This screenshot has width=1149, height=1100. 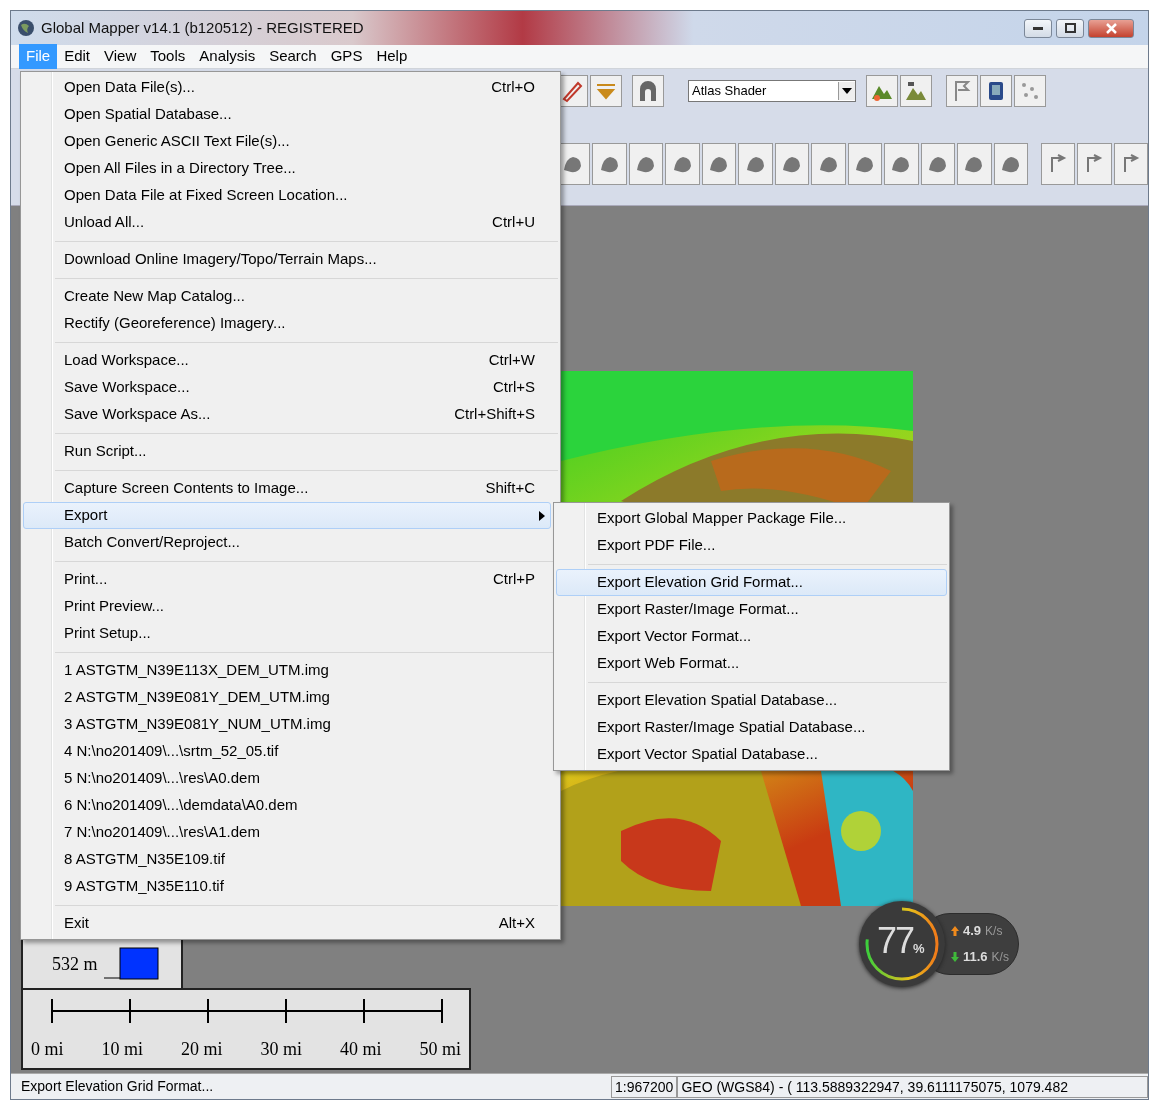 I want to click on menu-item: 1 ASTGTM_N39E113X_DEM_UTM.img, so click(x=287, y=670).